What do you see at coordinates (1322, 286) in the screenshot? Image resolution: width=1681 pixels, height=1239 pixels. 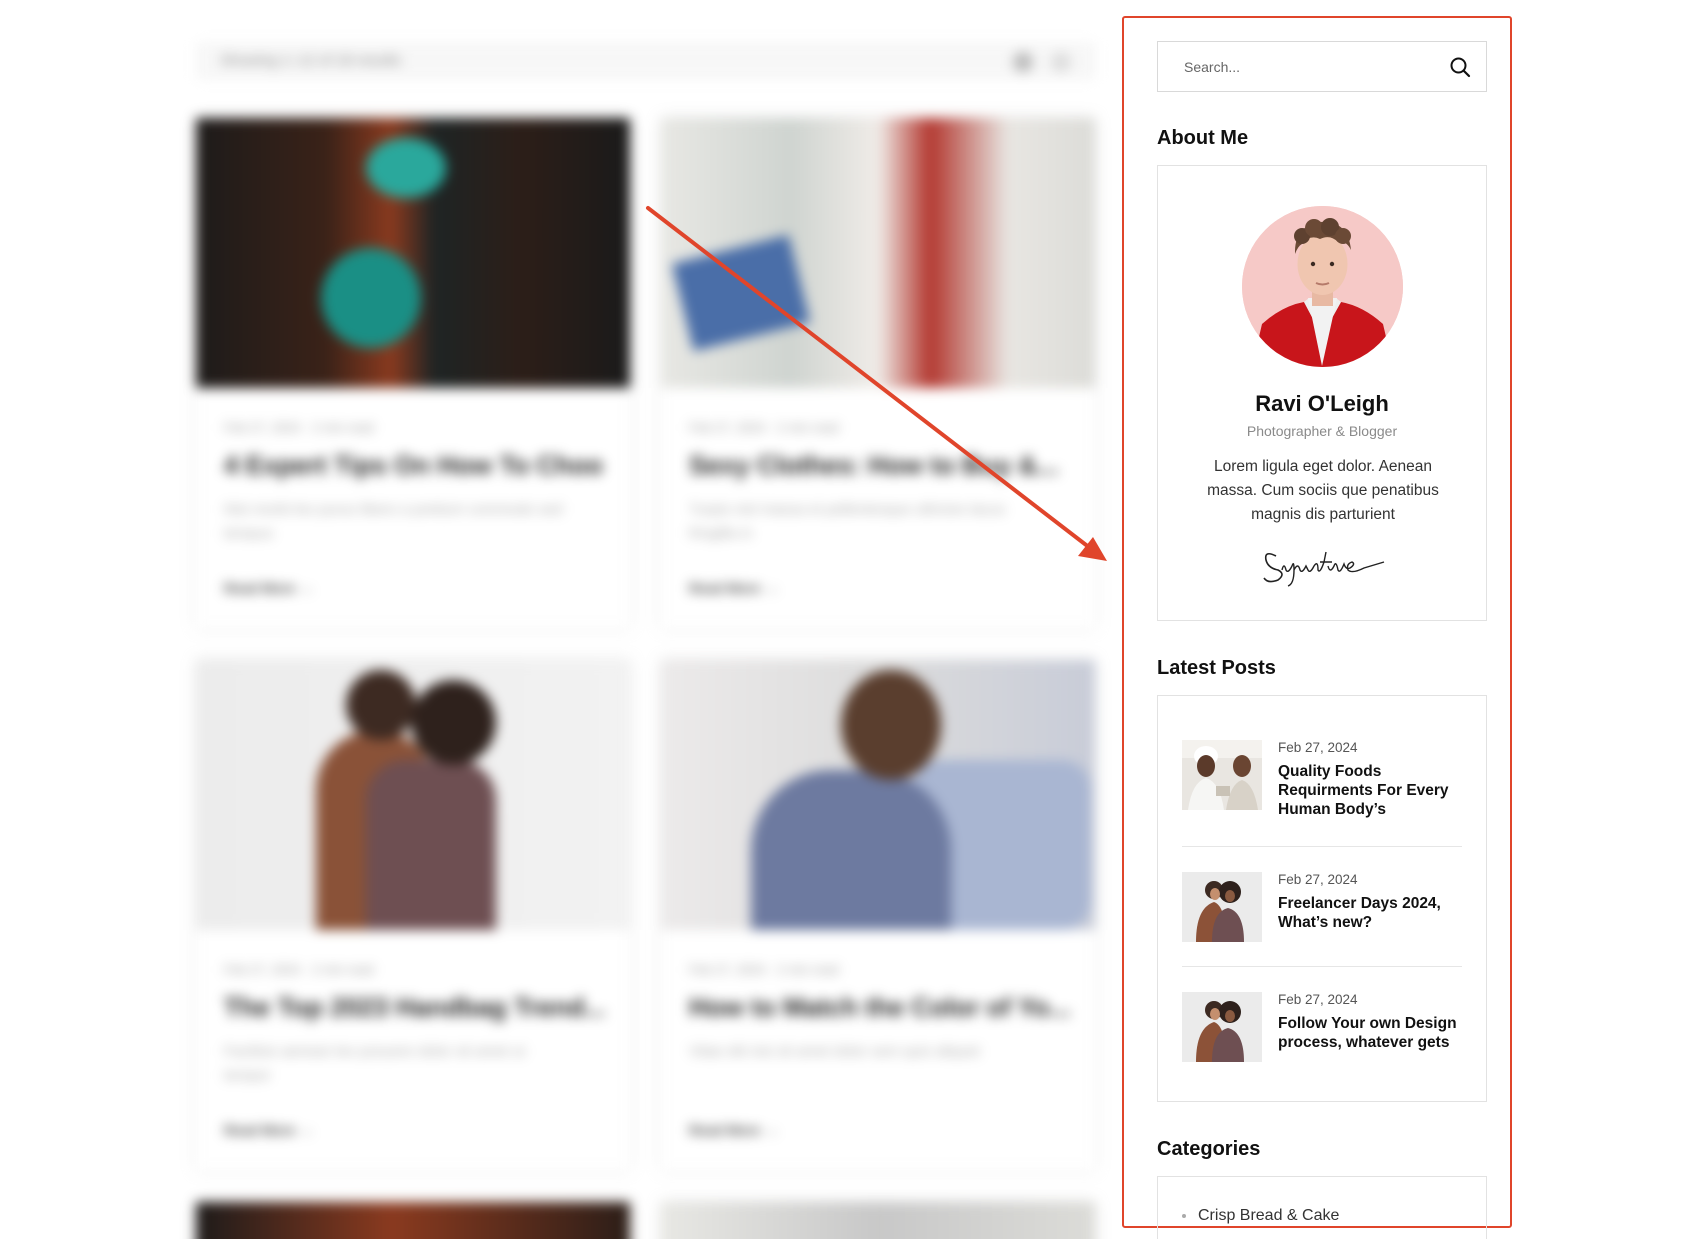 I see `avatar` at bounding box center [1322, 286].